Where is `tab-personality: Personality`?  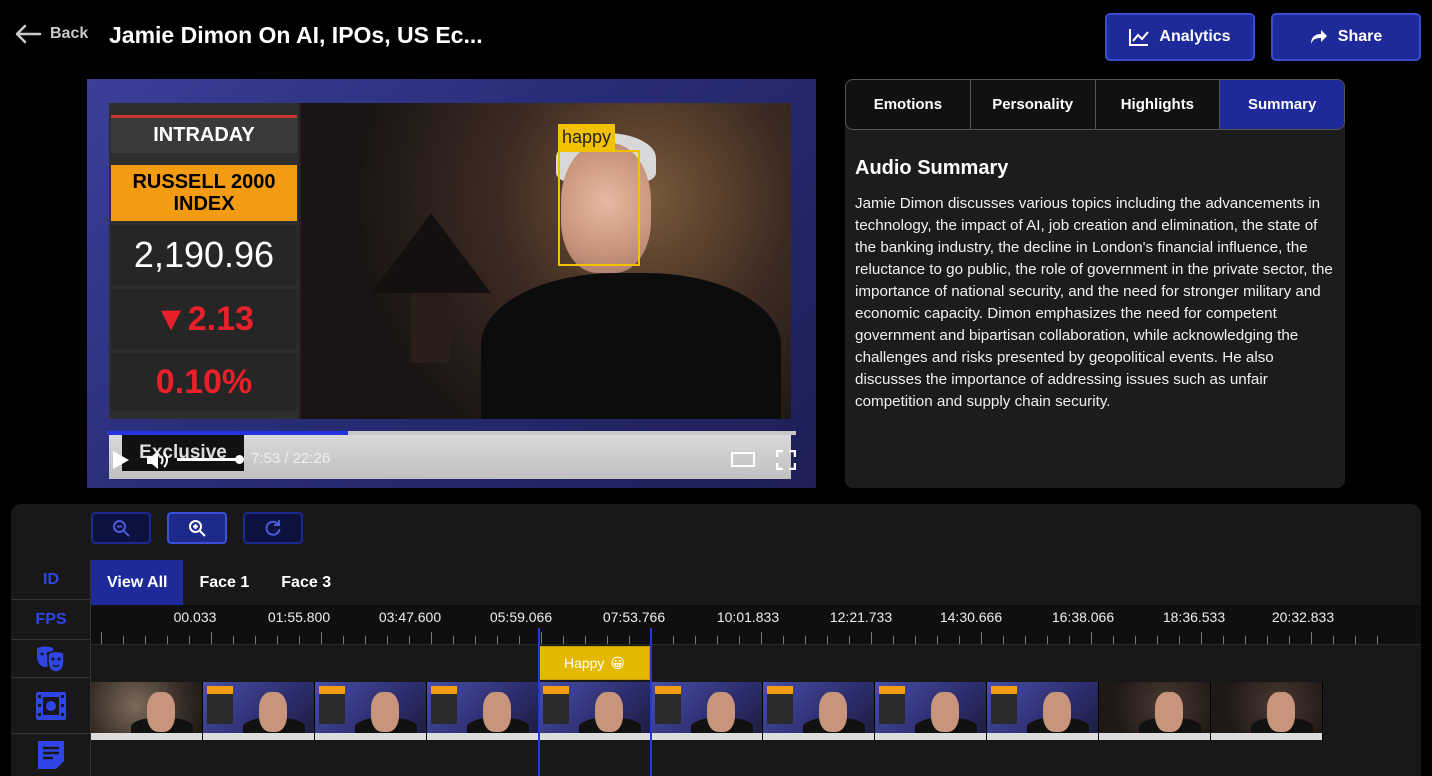
tab-personality: Personality is located at coordinates (1033, 104).